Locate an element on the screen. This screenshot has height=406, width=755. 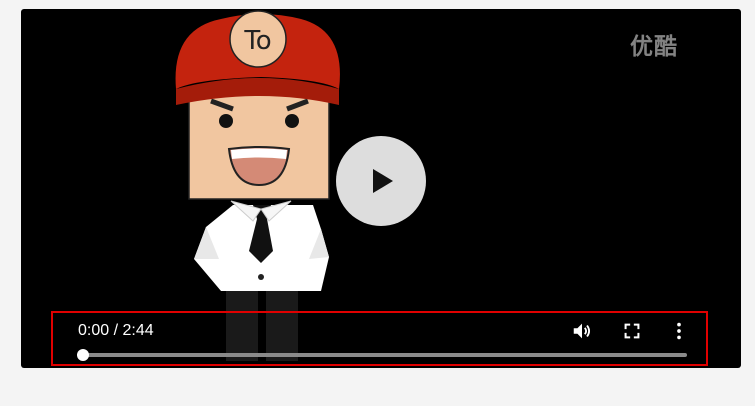
control-bar: 0:00 / 2:44 is located at coordinates (379, 338).